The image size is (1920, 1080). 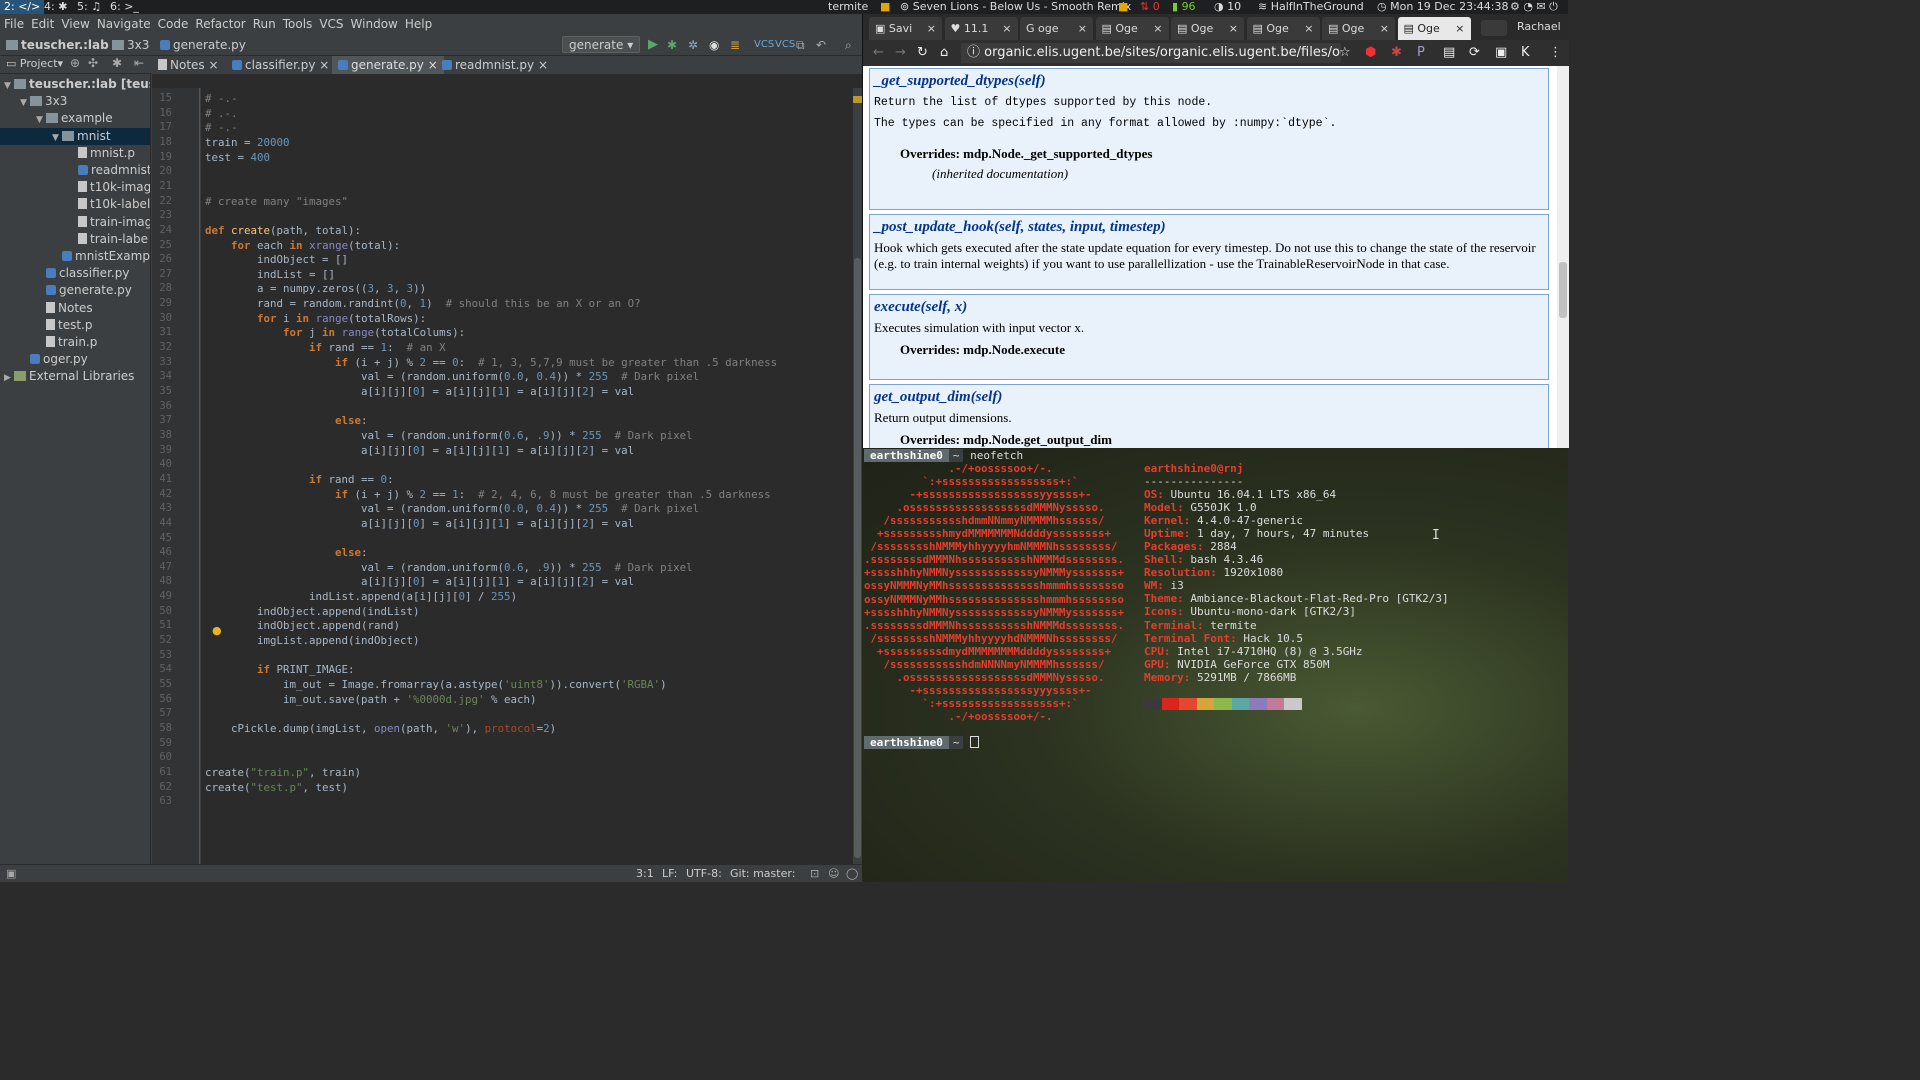 What do you see at coordinates (922, 53) in the screenshot?
I see `reload-icon: ↻` at bounding box center [922, 53].